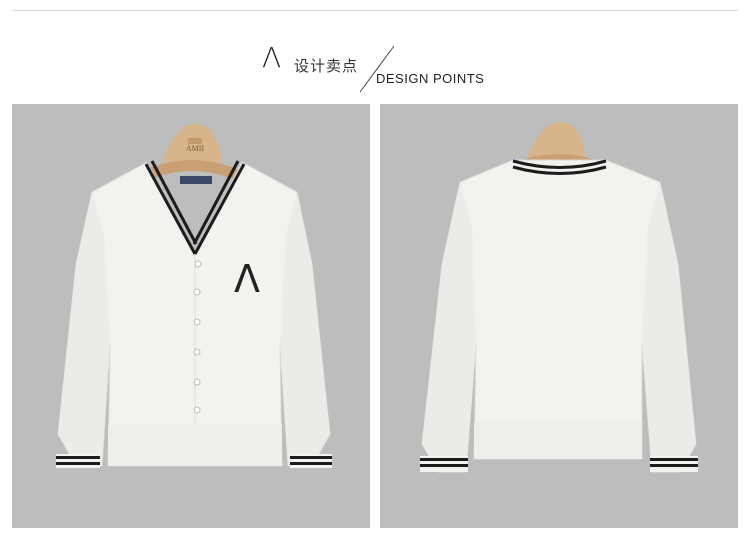  What do you see at coordinates (375, 10) in the screenshot?
I see `top-divider` at bounding box center [375, 10].